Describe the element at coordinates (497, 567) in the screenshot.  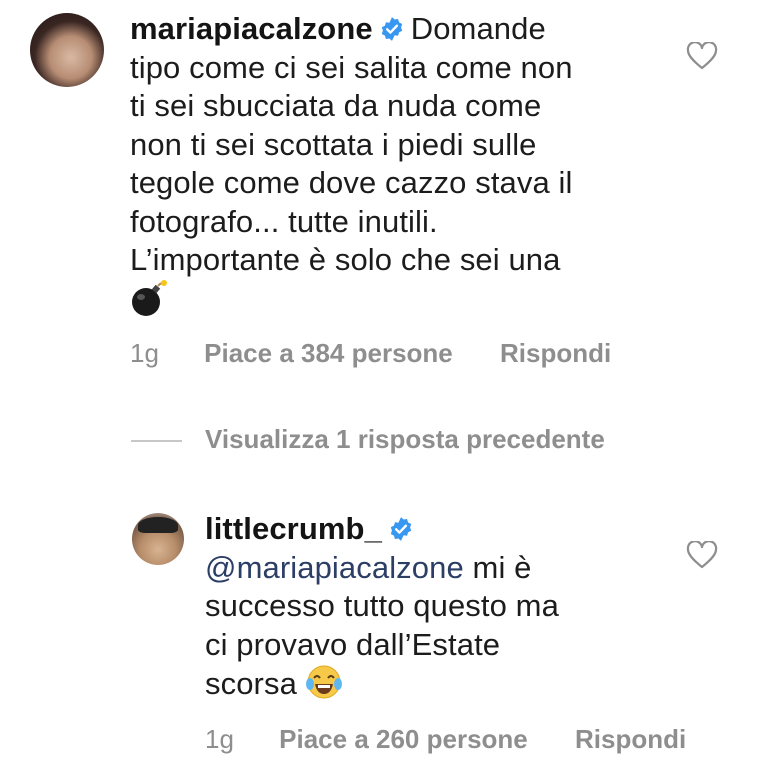
I see `reply-line-0: mi è` at that location.